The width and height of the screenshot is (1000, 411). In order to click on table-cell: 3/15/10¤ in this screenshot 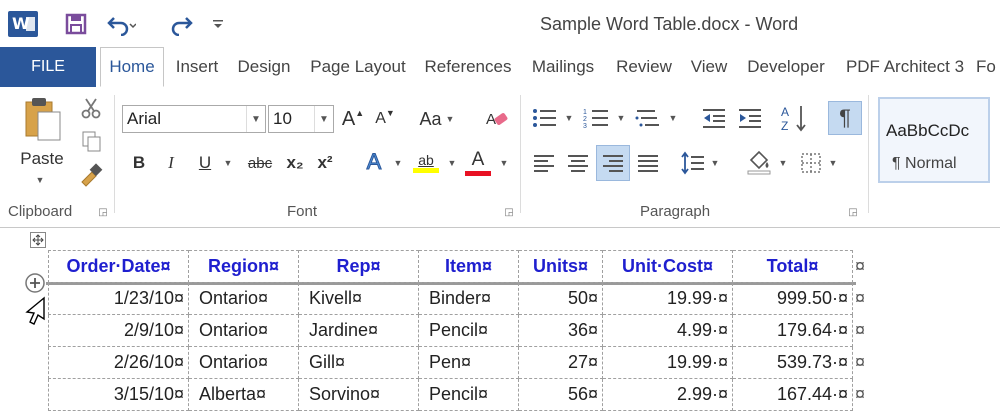, I will do `click(118, 394)`.